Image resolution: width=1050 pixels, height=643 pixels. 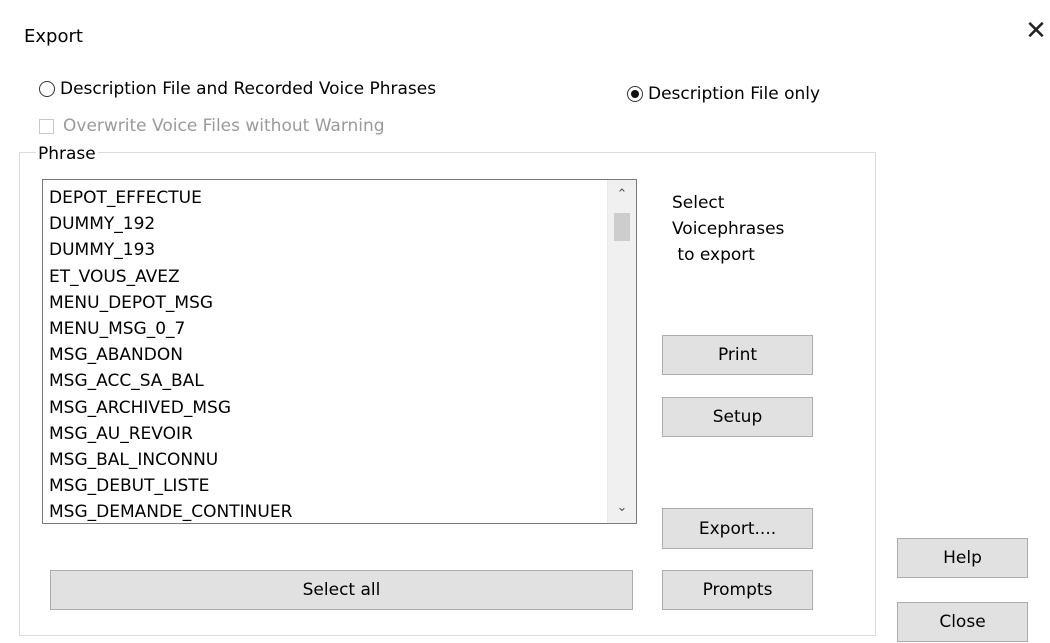 What do you see at coordinates (327, 511) in the screenshot?
I see `list-item: MSG_DEMANDE_CONTINUER` at bounding box center [327, 511].